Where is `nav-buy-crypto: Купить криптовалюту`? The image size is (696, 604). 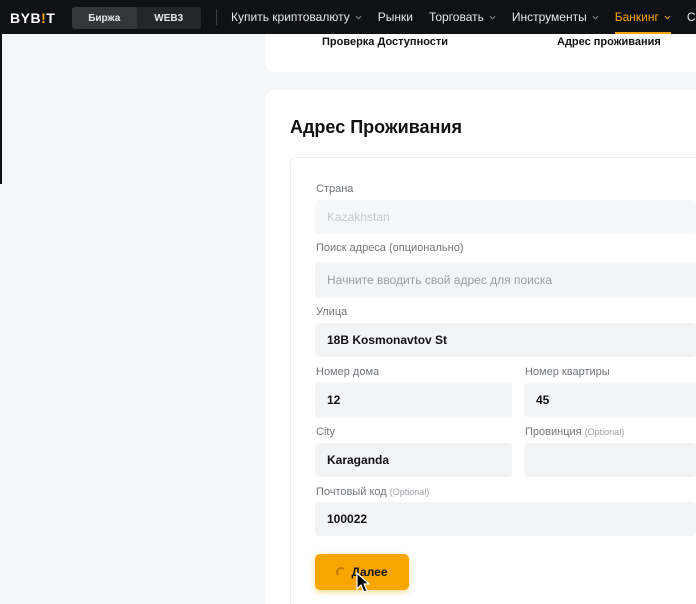 nav-buy-crypto: Купить криптовалюту is located at coordinates (296, 17).